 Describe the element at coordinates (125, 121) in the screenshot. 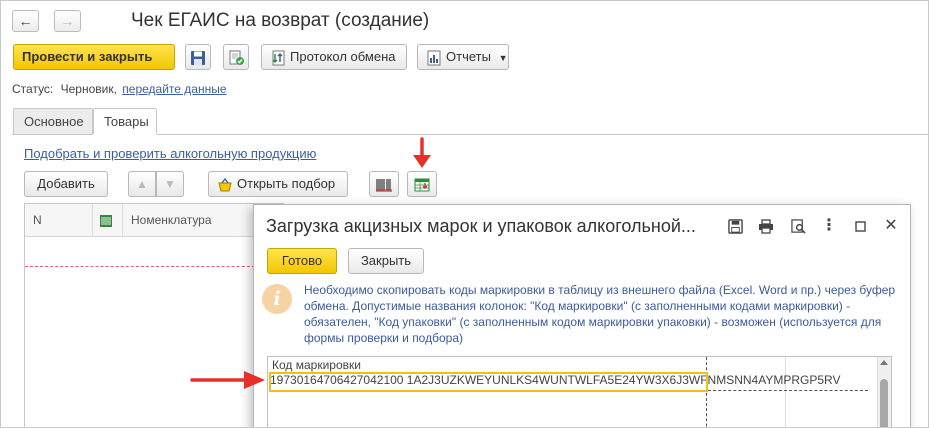

I see `tab-goods: Товары` at that location.